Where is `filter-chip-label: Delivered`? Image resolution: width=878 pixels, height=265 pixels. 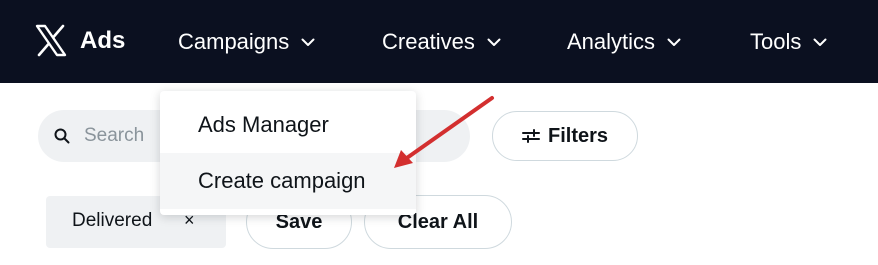
filter-chip-label: Delivered is located at coordinates (112, 220).